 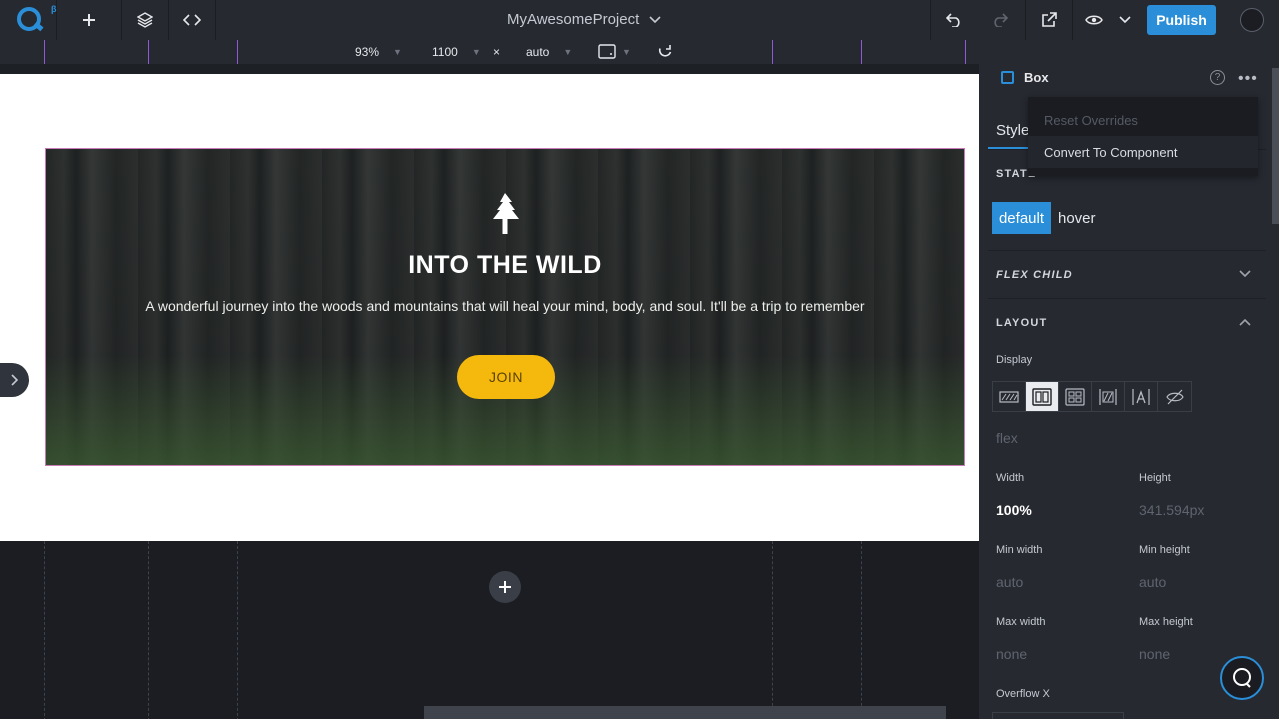 I want to click on eye-off-icon, so click(x=1174, y=396).